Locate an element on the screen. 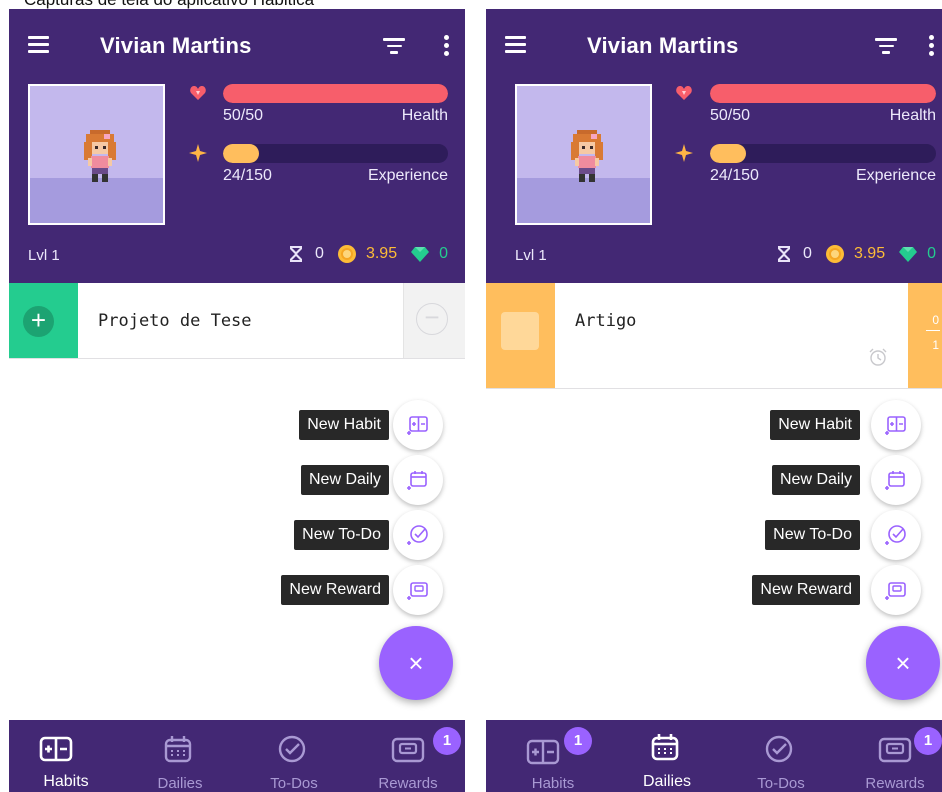  avatar-character-icon is located at coordinates (100, 156).